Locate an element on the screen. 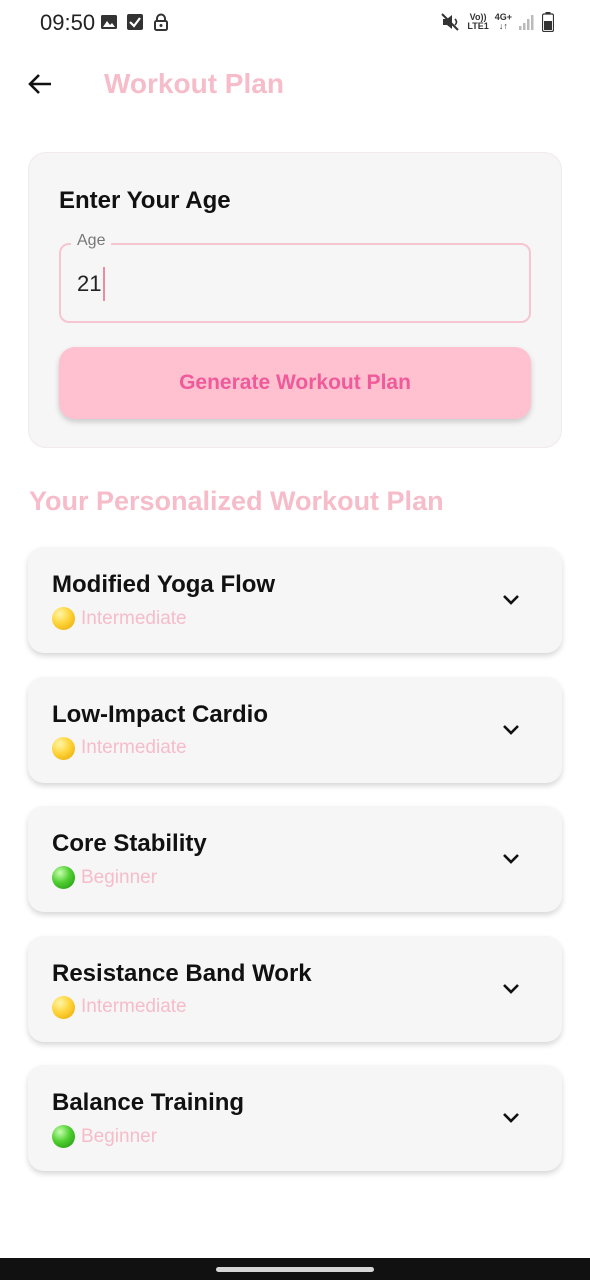 This screenshot has height=1280, width=590. age-heading: Enter Your Age is located at coordinates (145, 200).